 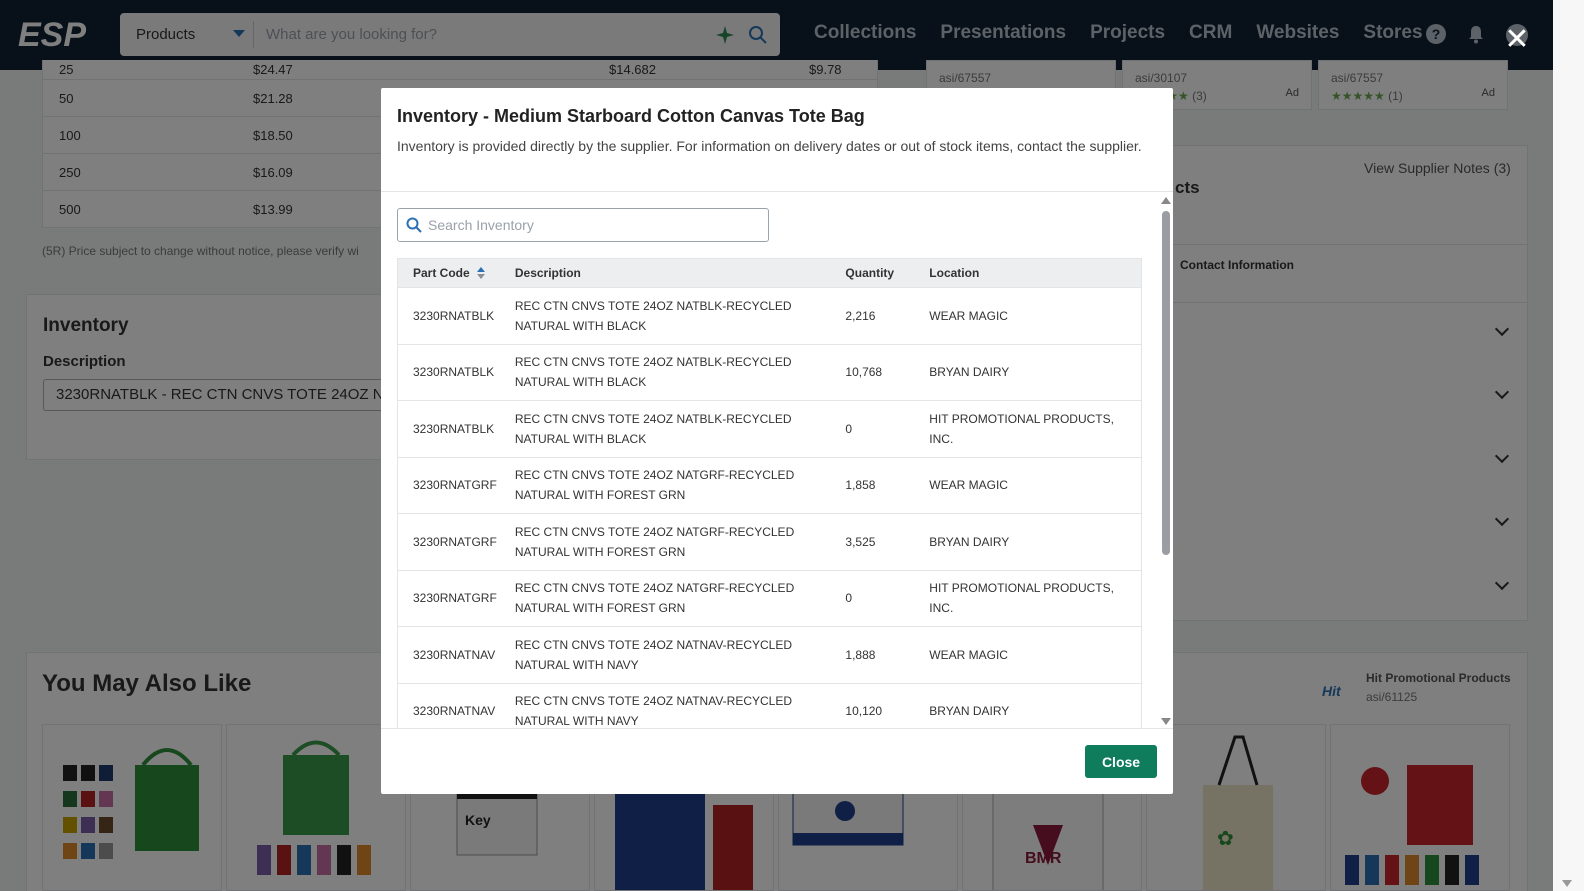 I want to click on inventory-search-input, so click(x=598, y=225).